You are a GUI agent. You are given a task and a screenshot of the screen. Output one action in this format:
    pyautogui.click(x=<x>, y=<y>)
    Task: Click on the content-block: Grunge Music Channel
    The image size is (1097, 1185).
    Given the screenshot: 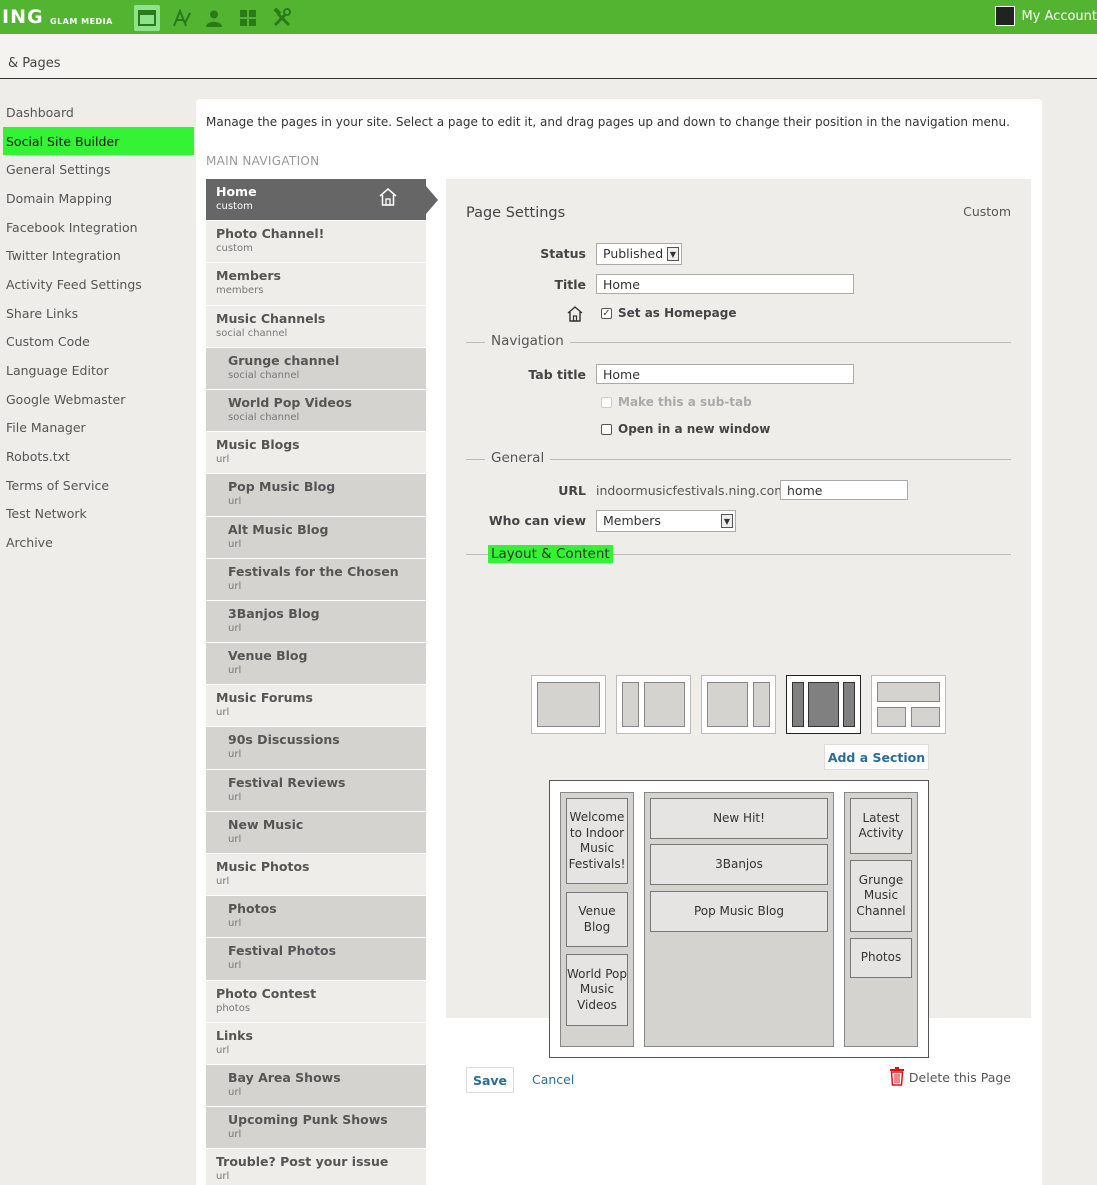 What is the action you would take?
    pyautogui.click(x=881, y=896)
    